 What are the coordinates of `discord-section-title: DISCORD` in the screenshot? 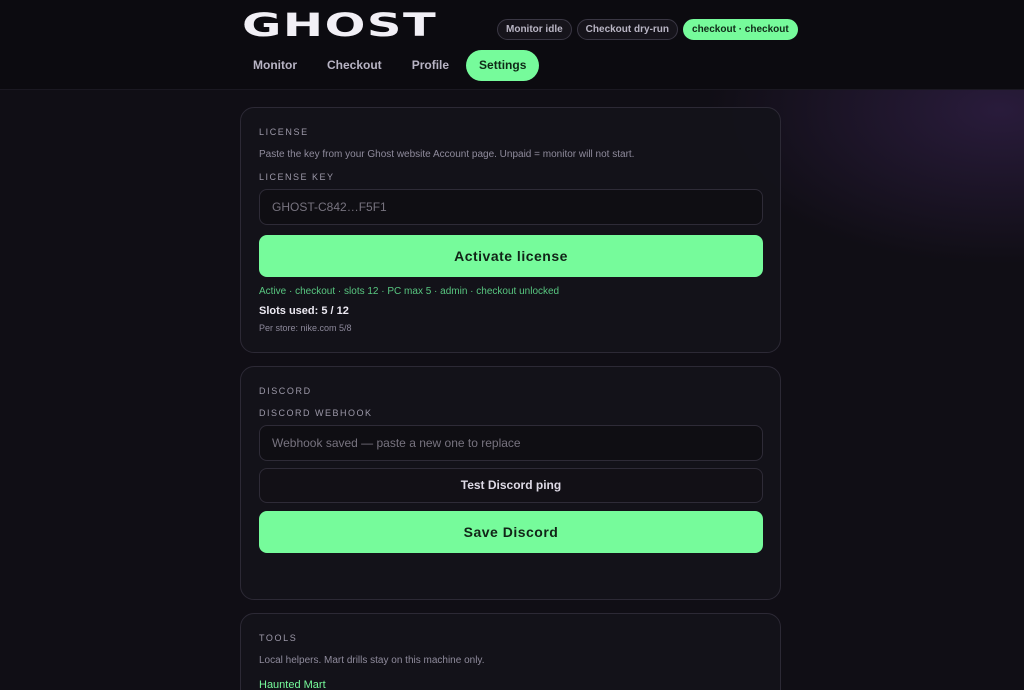 It's located at (285, 391).